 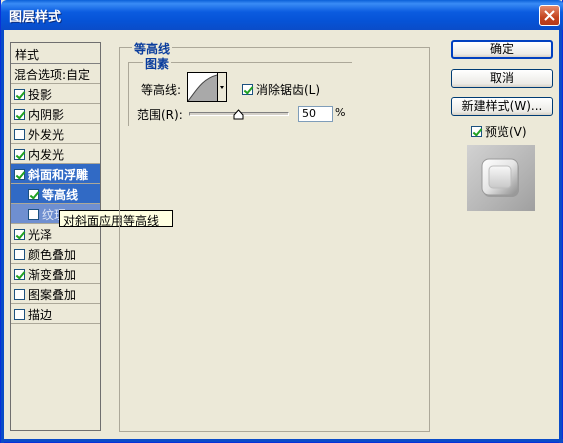 I want to click on style-item-label: 内发光, so click(x=46, y=155).